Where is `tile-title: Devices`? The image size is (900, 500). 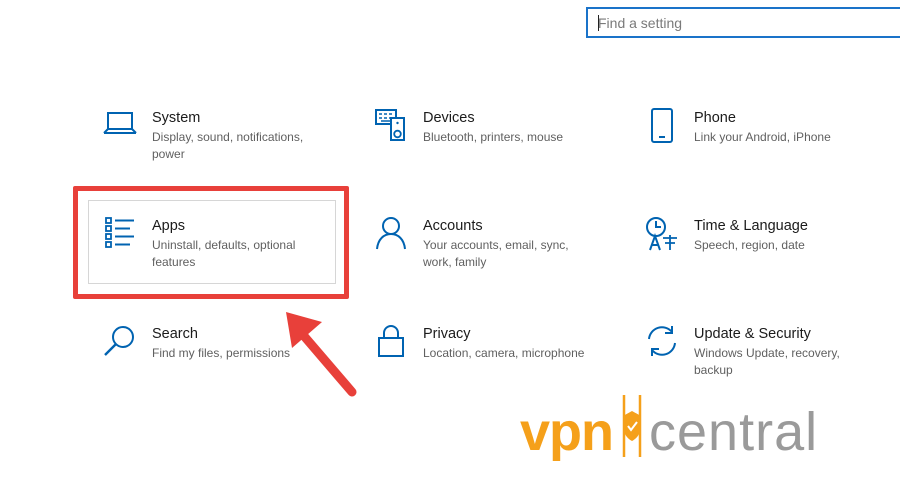
tile-title: Devices is located at coordinates (449, 118).